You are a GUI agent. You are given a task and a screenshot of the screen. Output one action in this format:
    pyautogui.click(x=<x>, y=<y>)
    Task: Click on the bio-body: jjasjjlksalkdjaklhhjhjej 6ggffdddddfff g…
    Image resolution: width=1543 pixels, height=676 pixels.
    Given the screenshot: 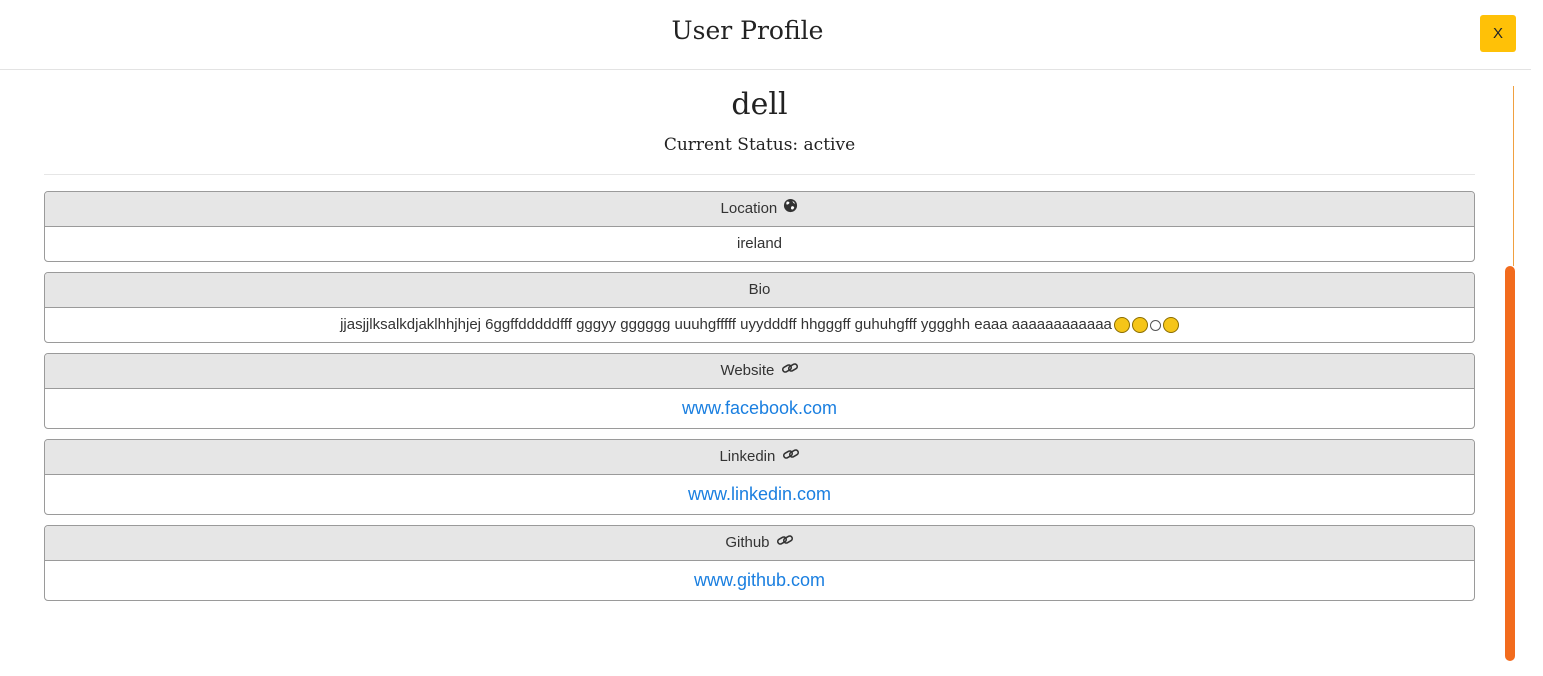 What is the action you would take?
    pyautogui.click(x=759, y=325)
    